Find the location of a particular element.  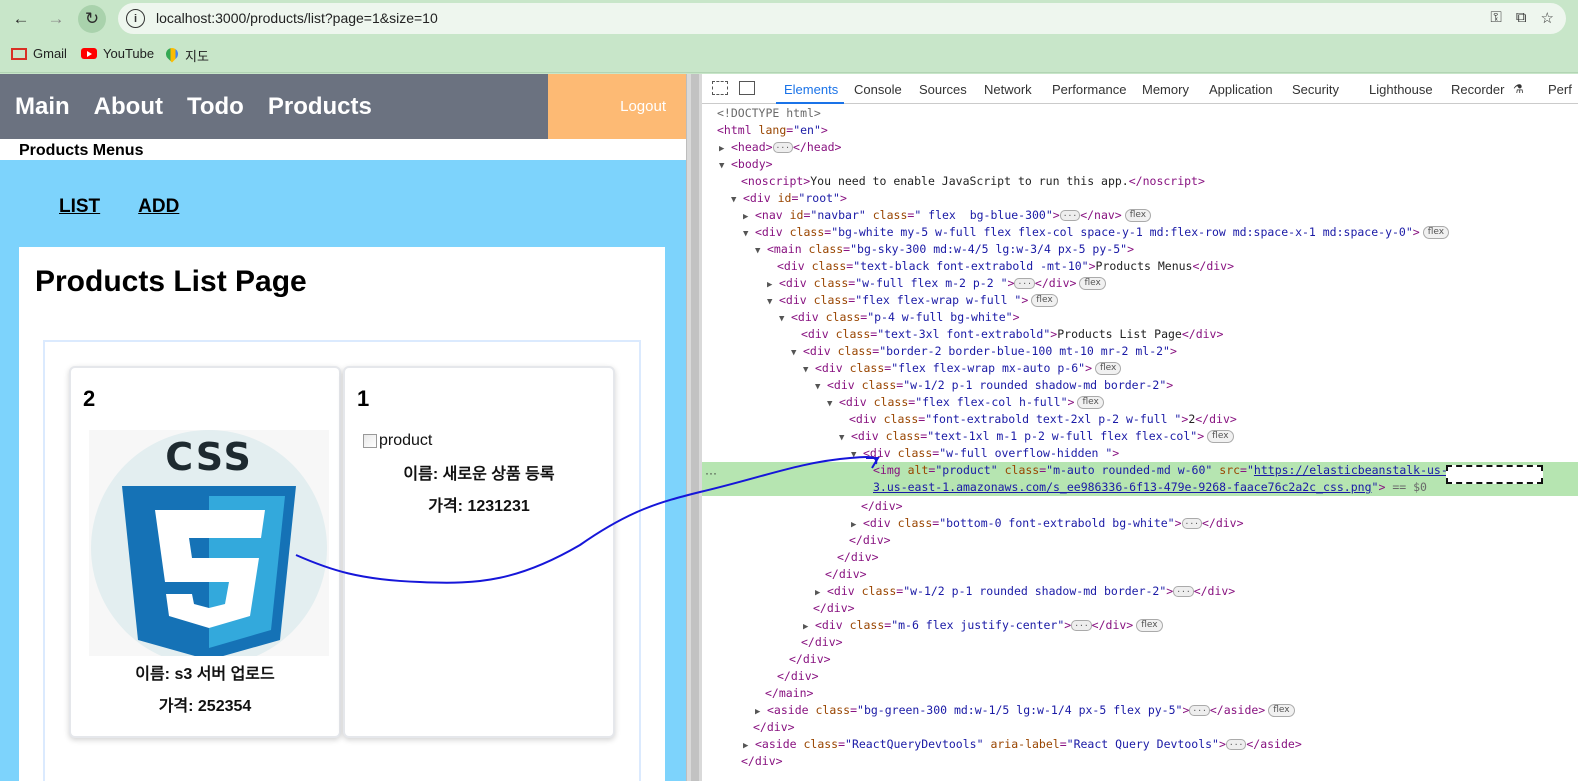

tab-lighthouse: Lighthouse is located at coordinates (1401, 89).